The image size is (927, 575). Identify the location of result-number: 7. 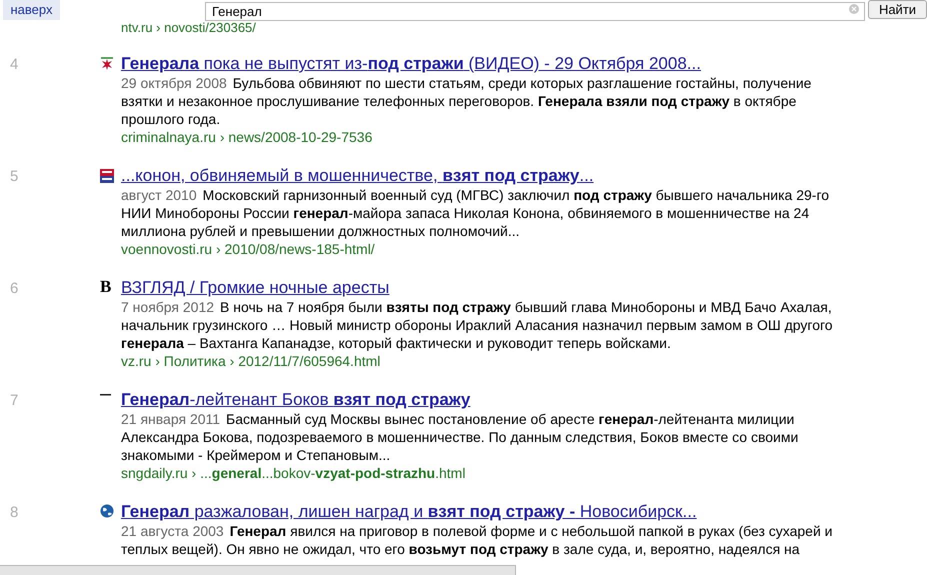
(14, 401).